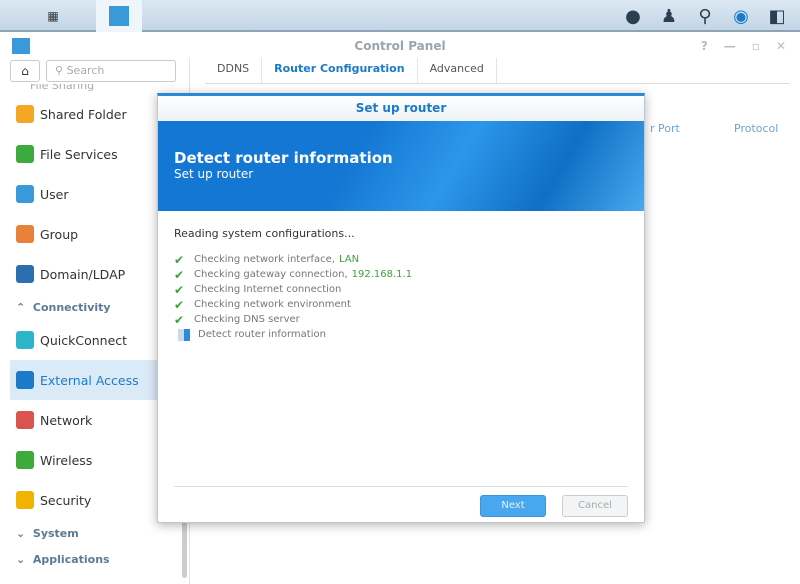 This screenshot has height=584, width=800. What do you see at coordinates (457, 70) in the screenshot?
I see `tab-advanced: Advanced` at bounding box center [457, 70].